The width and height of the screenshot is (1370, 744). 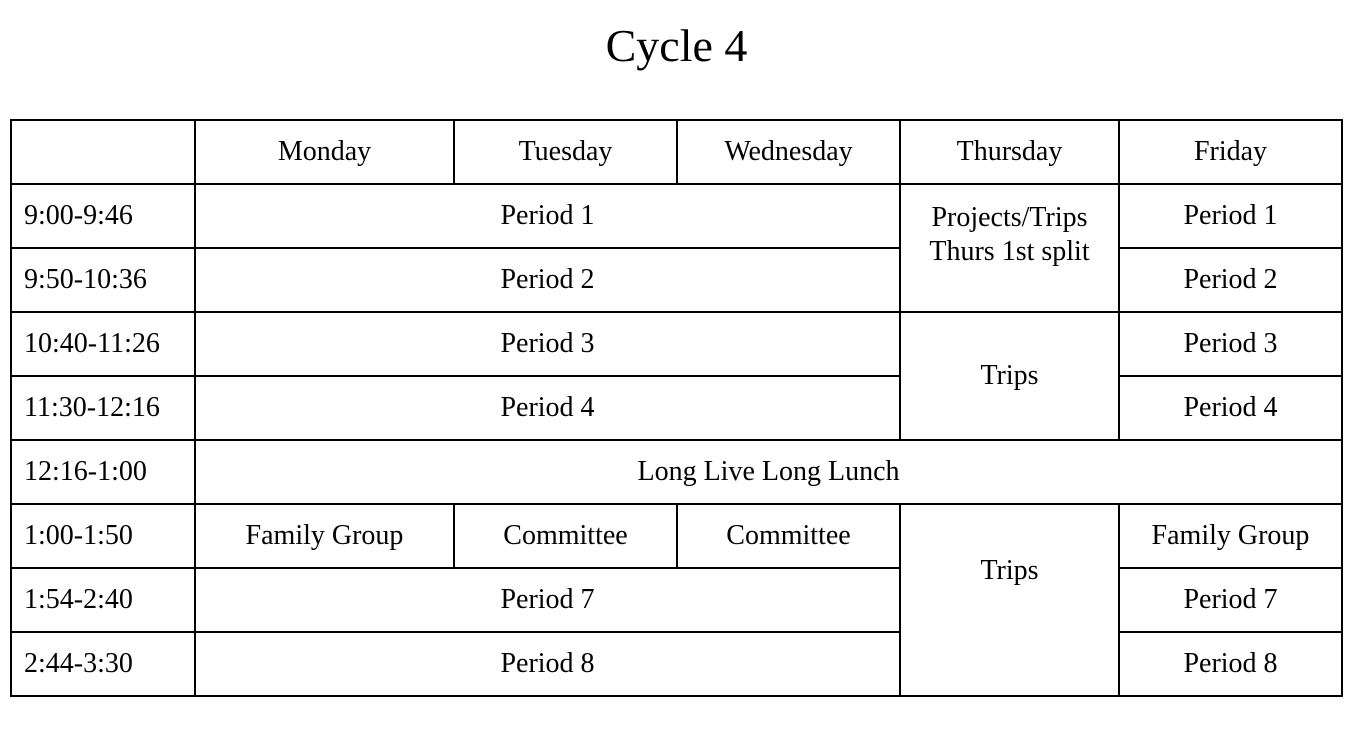 What do you see at coordinates (103, 536) in the screenshot?
I see `time-cell: 1:00-1:50` at bounding box center [103, 536].